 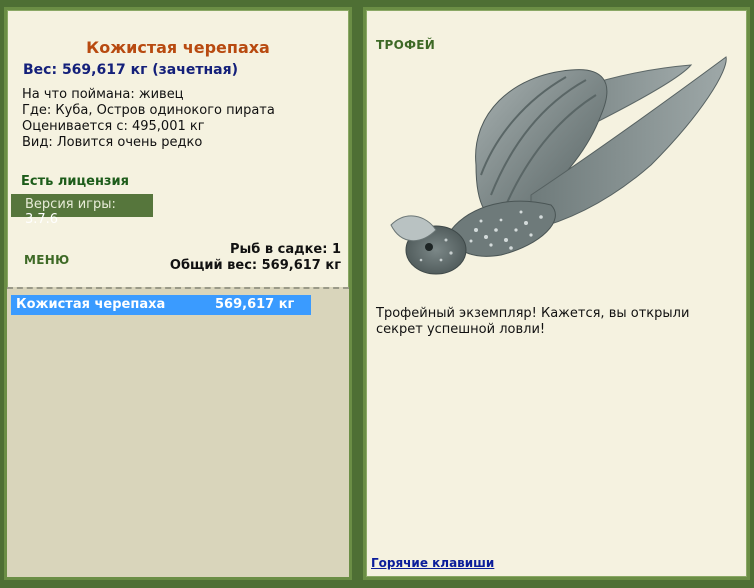 What do you see at coordinates (46, 260) in the screenshot?
I see `menu-button: МЕНЮ` at bounding box center [46, 260].